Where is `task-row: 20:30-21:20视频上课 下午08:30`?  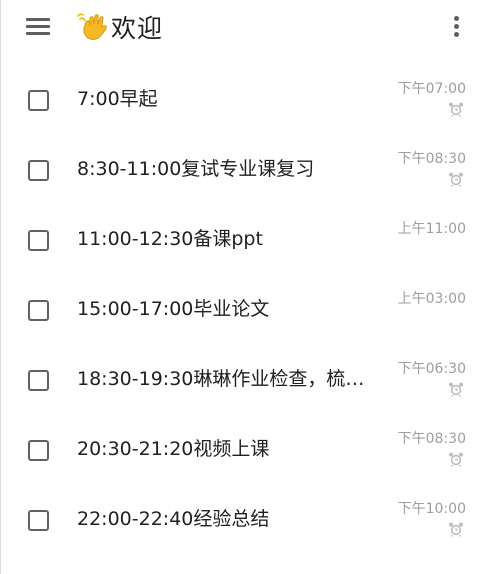 task-row: 20:30-21:20视频上课 下午08:30 is located at coordinates (243, 451).